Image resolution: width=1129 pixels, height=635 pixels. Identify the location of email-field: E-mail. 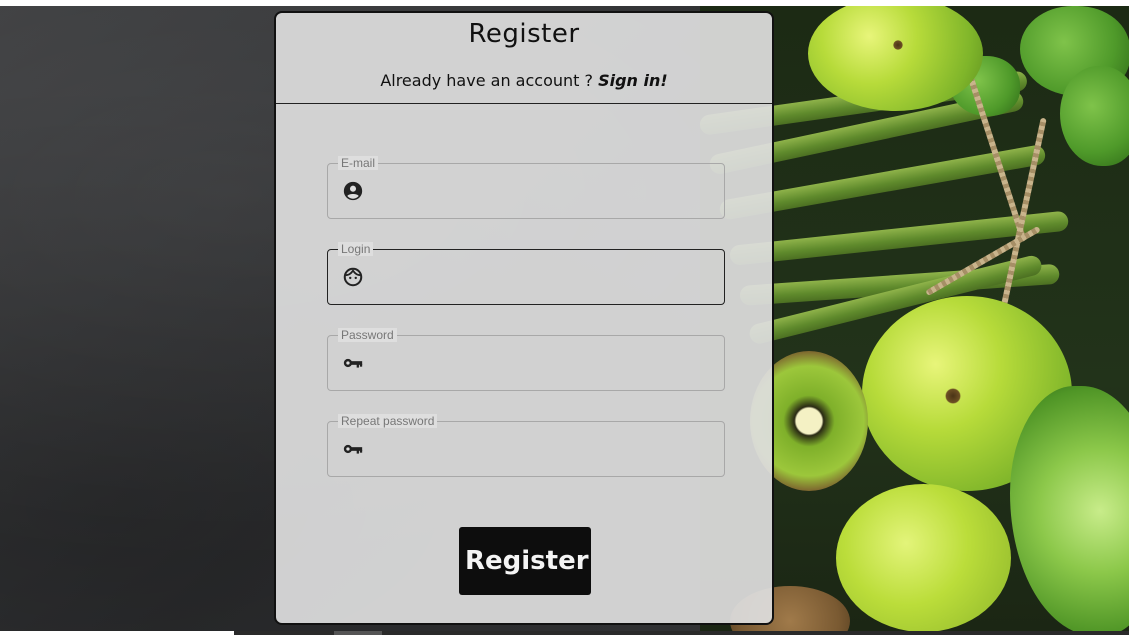
(526, 187).